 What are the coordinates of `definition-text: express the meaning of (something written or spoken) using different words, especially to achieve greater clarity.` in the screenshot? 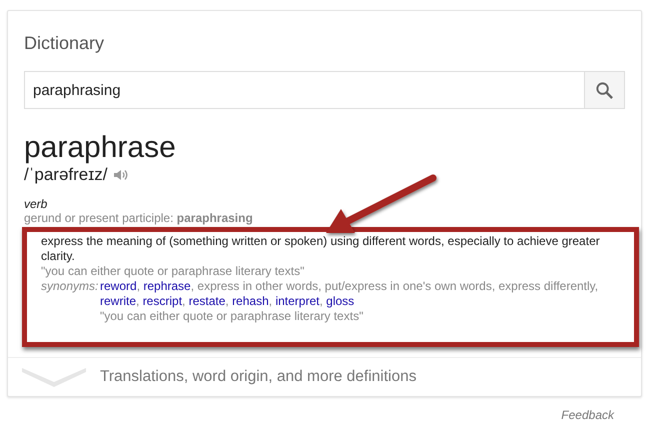 It's located at (321, 249).